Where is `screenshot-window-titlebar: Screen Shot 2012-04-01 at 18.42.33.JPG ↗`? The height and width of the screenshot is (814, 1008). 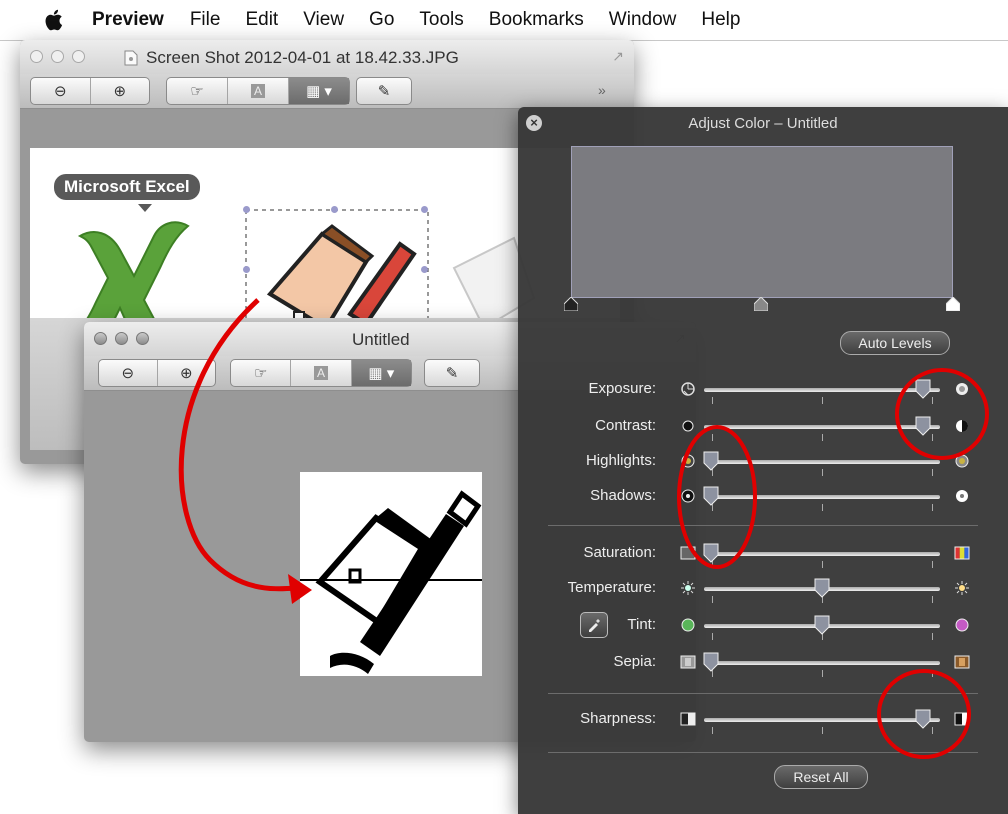
screenshot-window-titlebar: Screen Shot 2012-04-01 at 18.42.33.JPG ↗ is located at coordinates (327, 57).